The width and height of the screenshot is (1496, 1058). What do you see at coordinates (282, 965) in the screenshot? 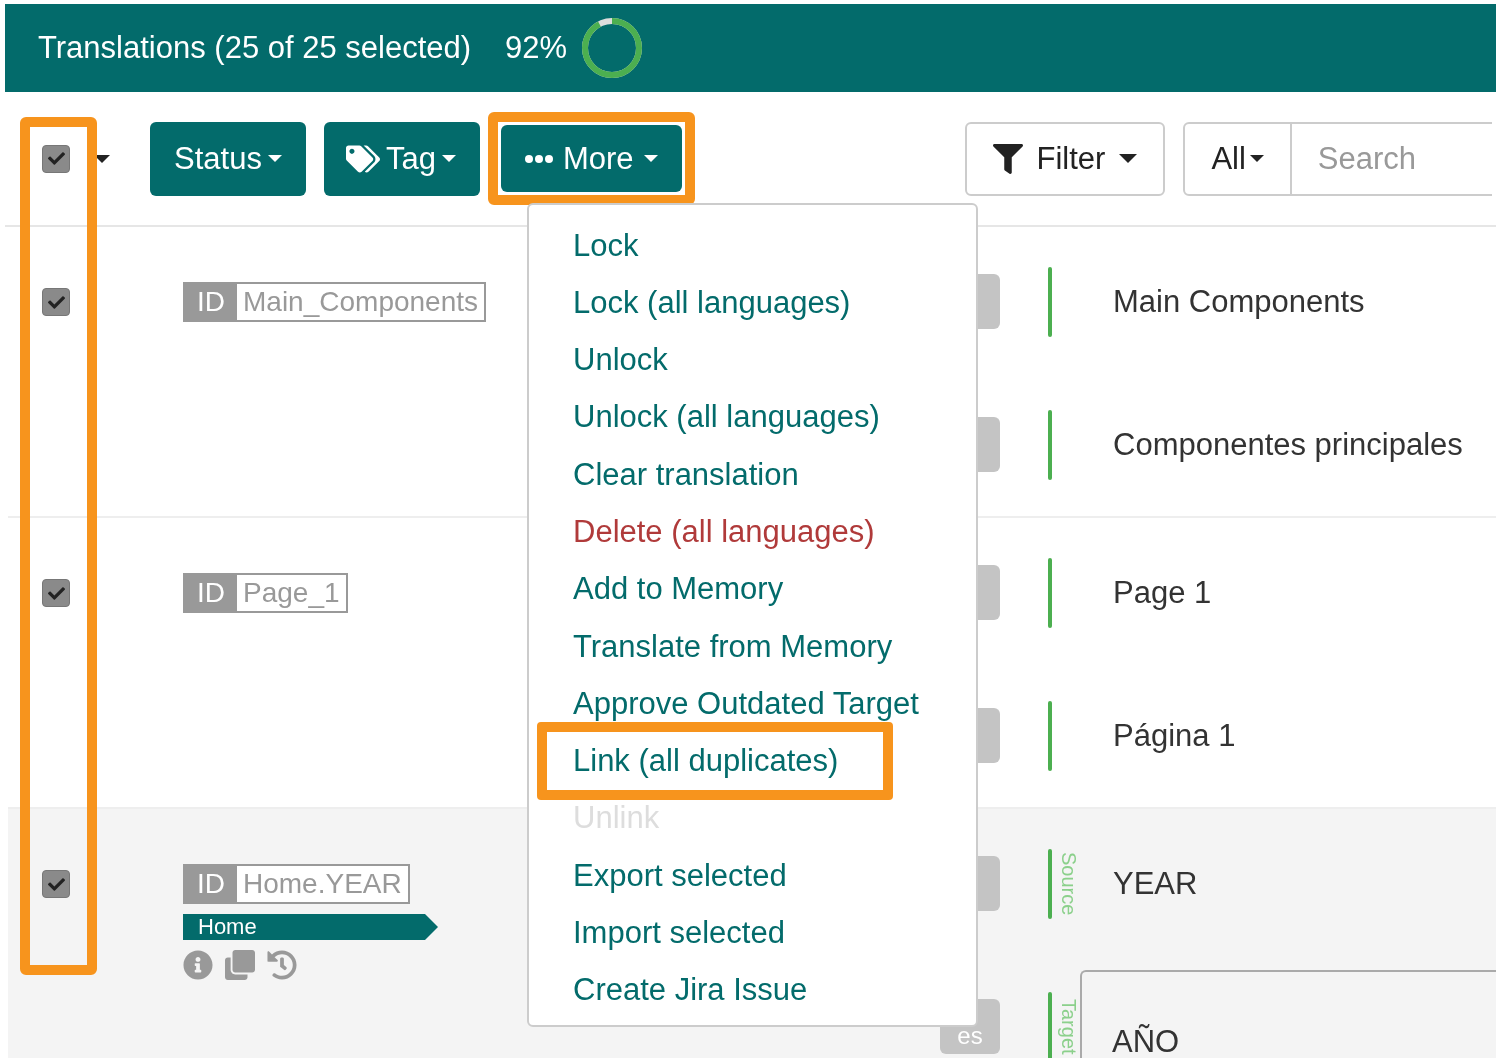
I see `history-icon` at bounding box center [282, 965].